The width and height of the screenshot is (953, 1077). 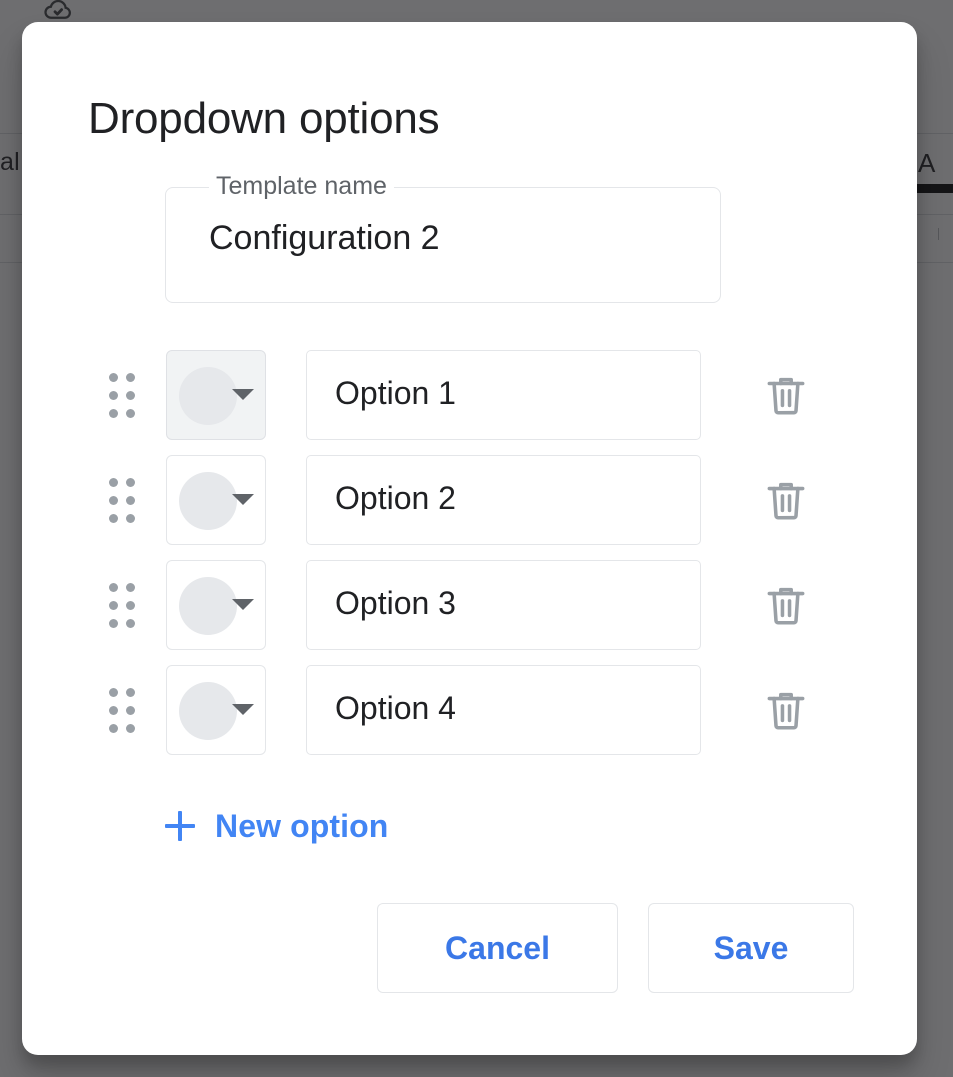 What do you see at coordinates (395, 708) in the screenshot?
I see `option-text-value: Option 4` at bounding box center [395, 708].